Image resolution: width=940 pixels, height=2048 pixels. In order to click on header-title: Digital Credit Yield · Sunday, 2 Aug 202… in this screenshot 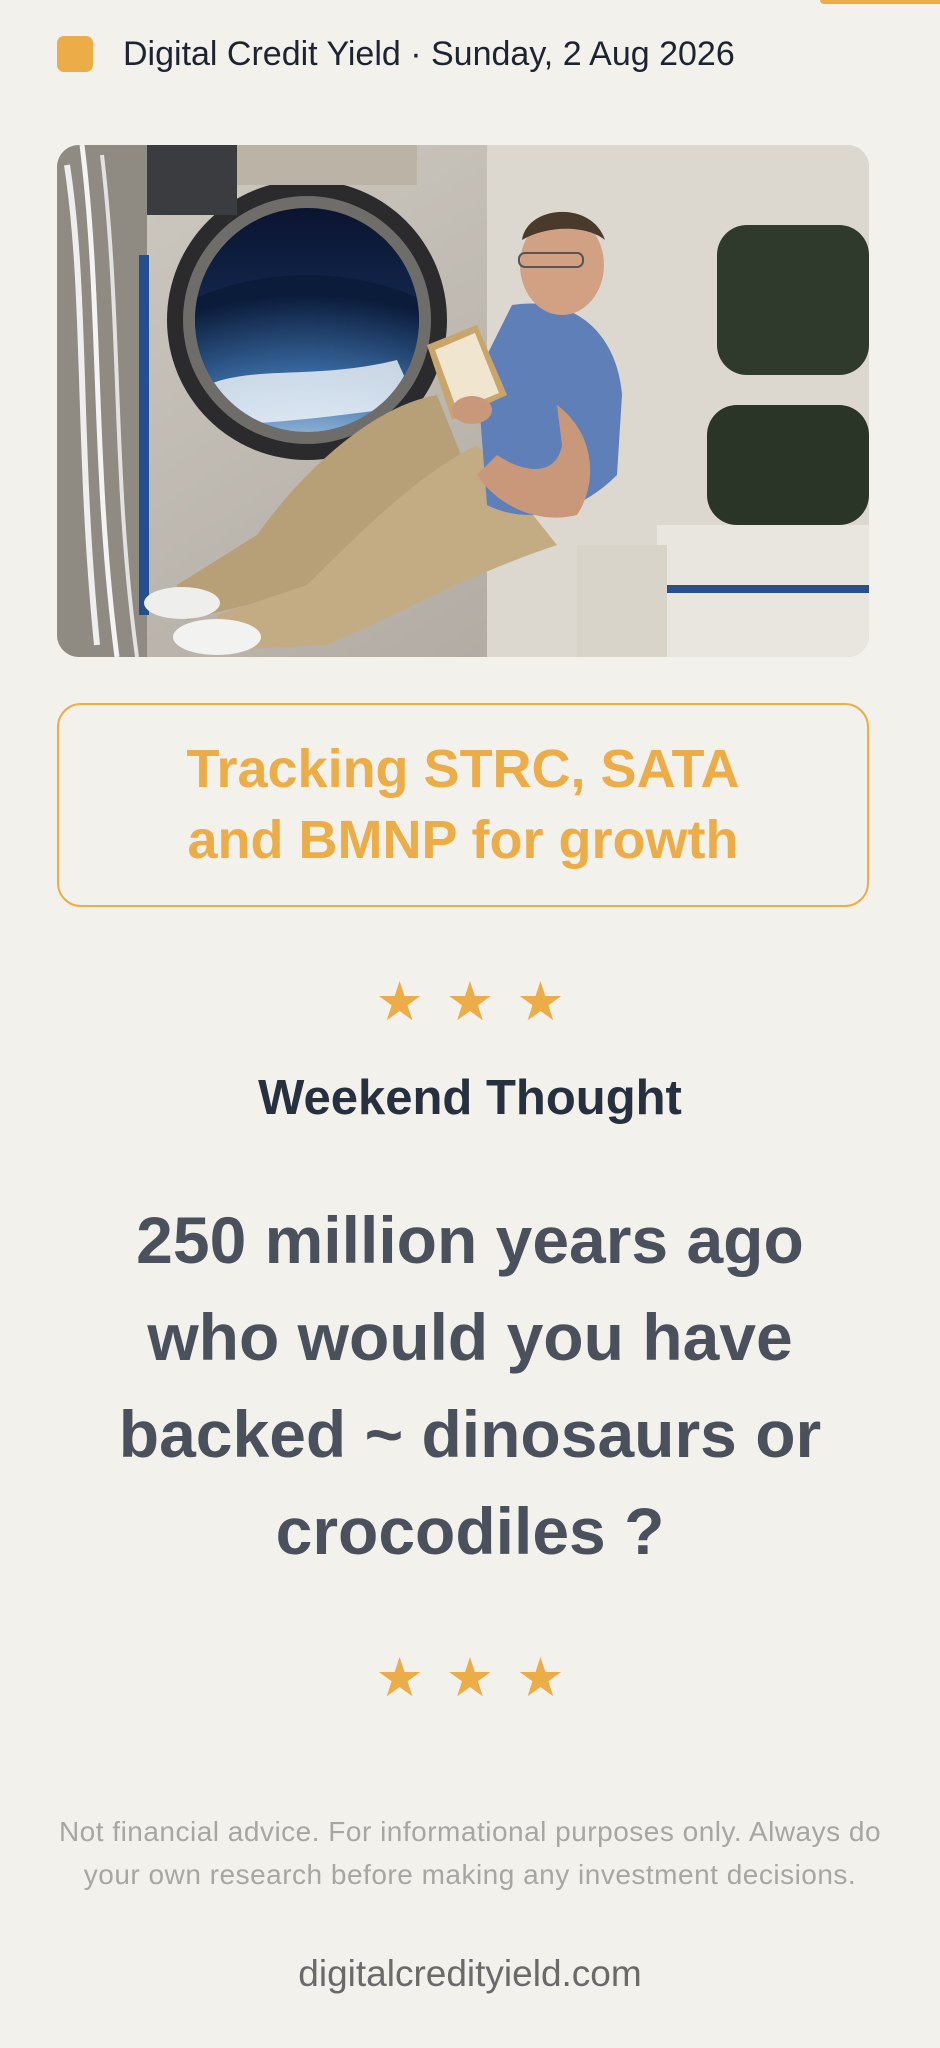, I will do `click(429, 53)`.